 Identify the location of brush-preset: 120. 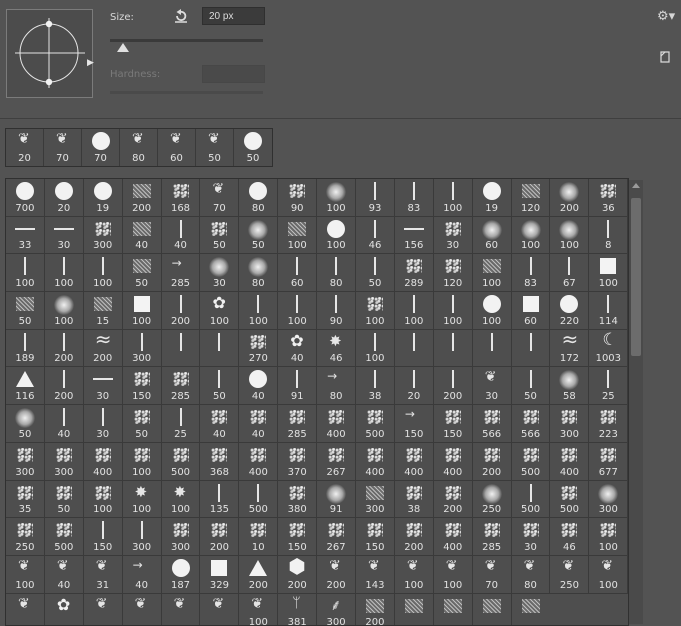
(531, 198).